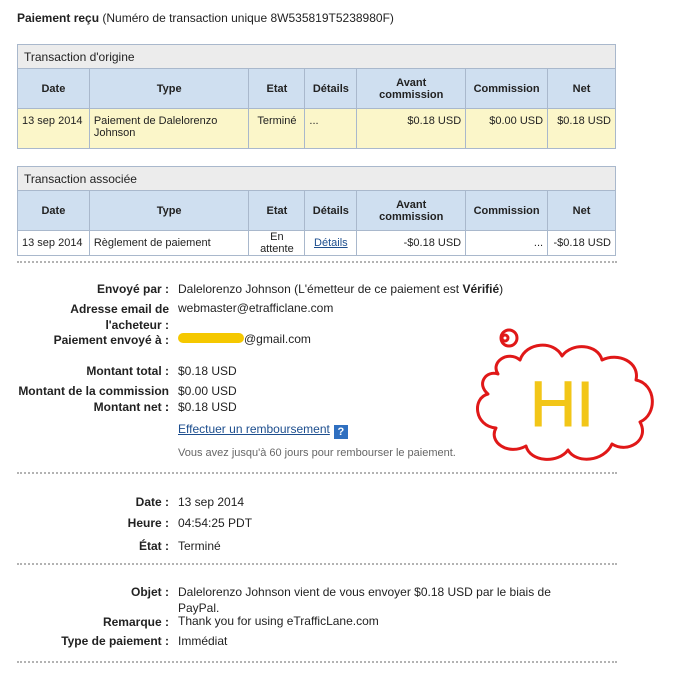  What do you see at coordinates (207, 391) in the screenshot?
I see `fee-value: $0.00 USD` at bounding box center [207, 391].